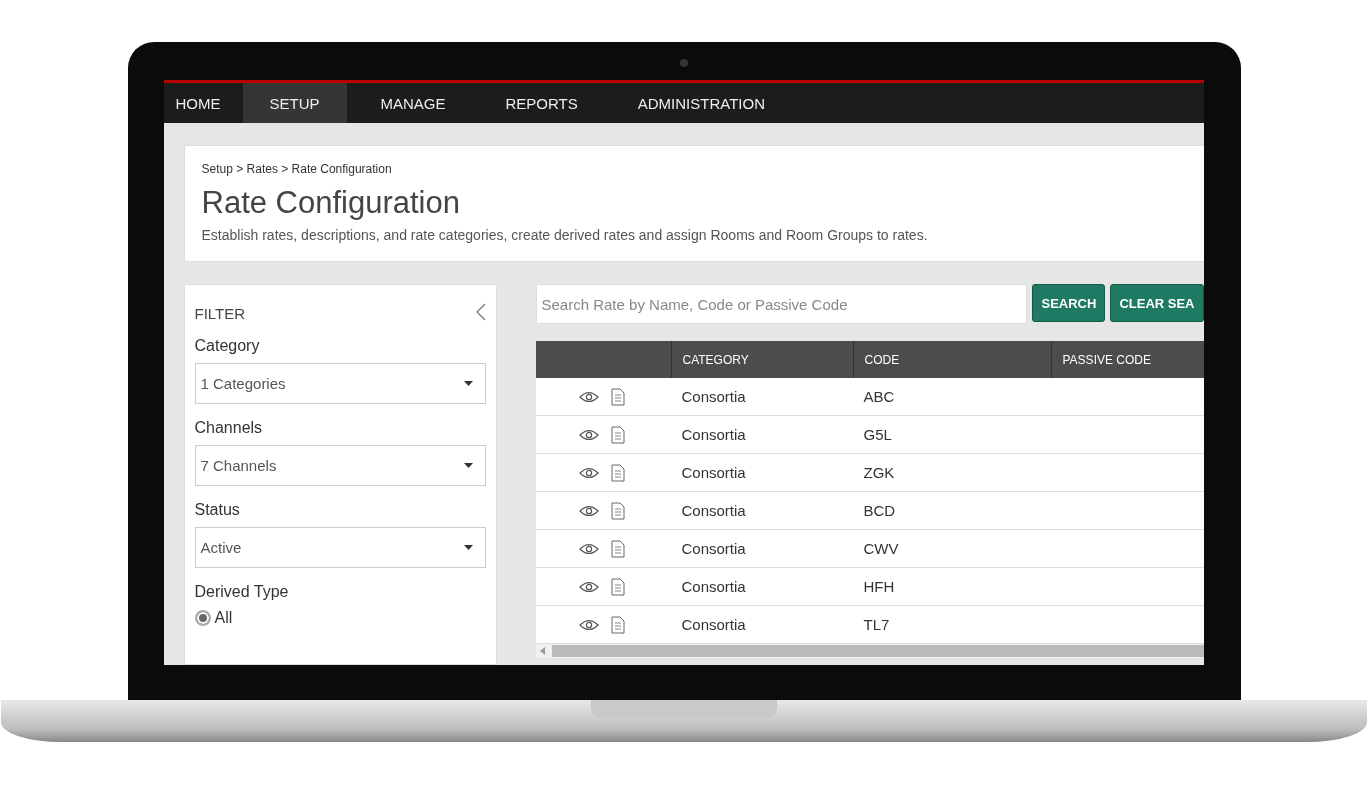 The image size is (1368, 786). I want to click on nav-tab: ADMINISTRATION, so click(701, 103).